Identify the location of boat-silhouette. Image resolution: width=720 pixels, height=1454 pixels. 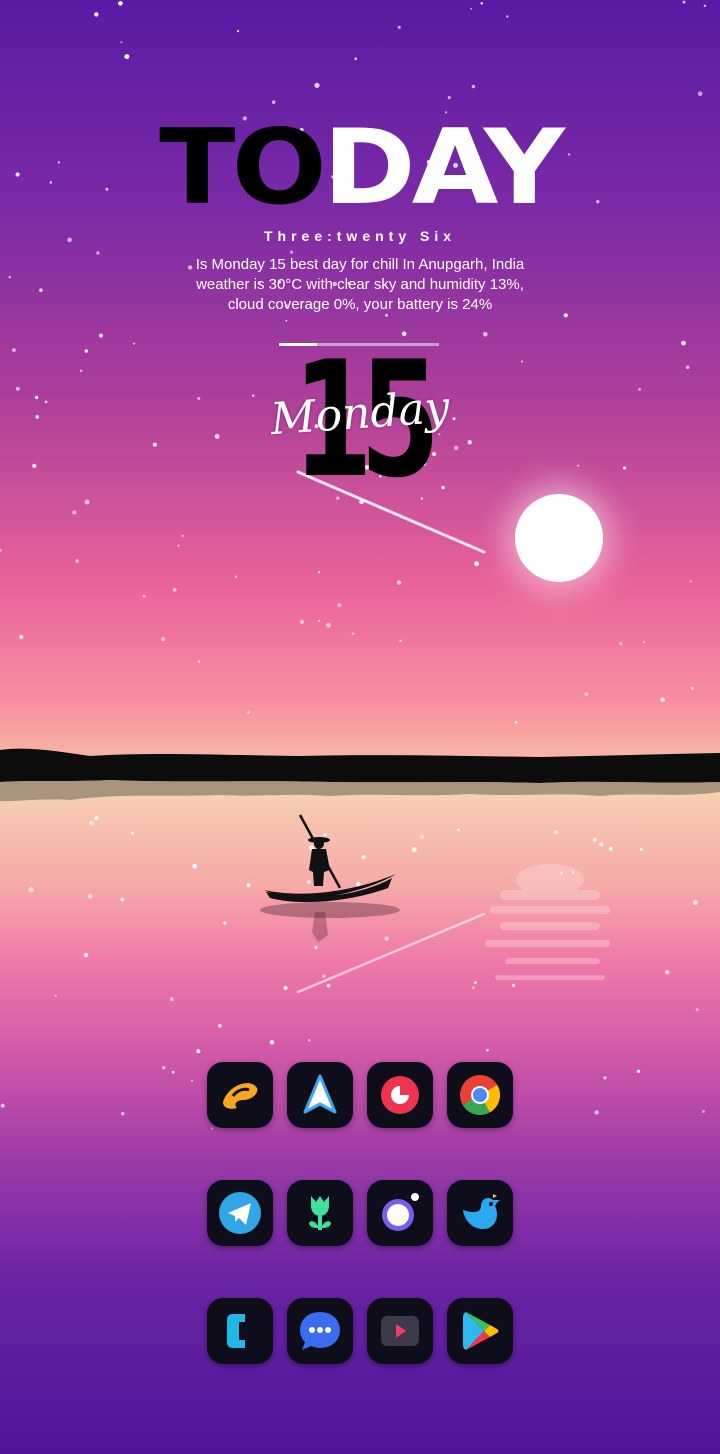
(330, 878).